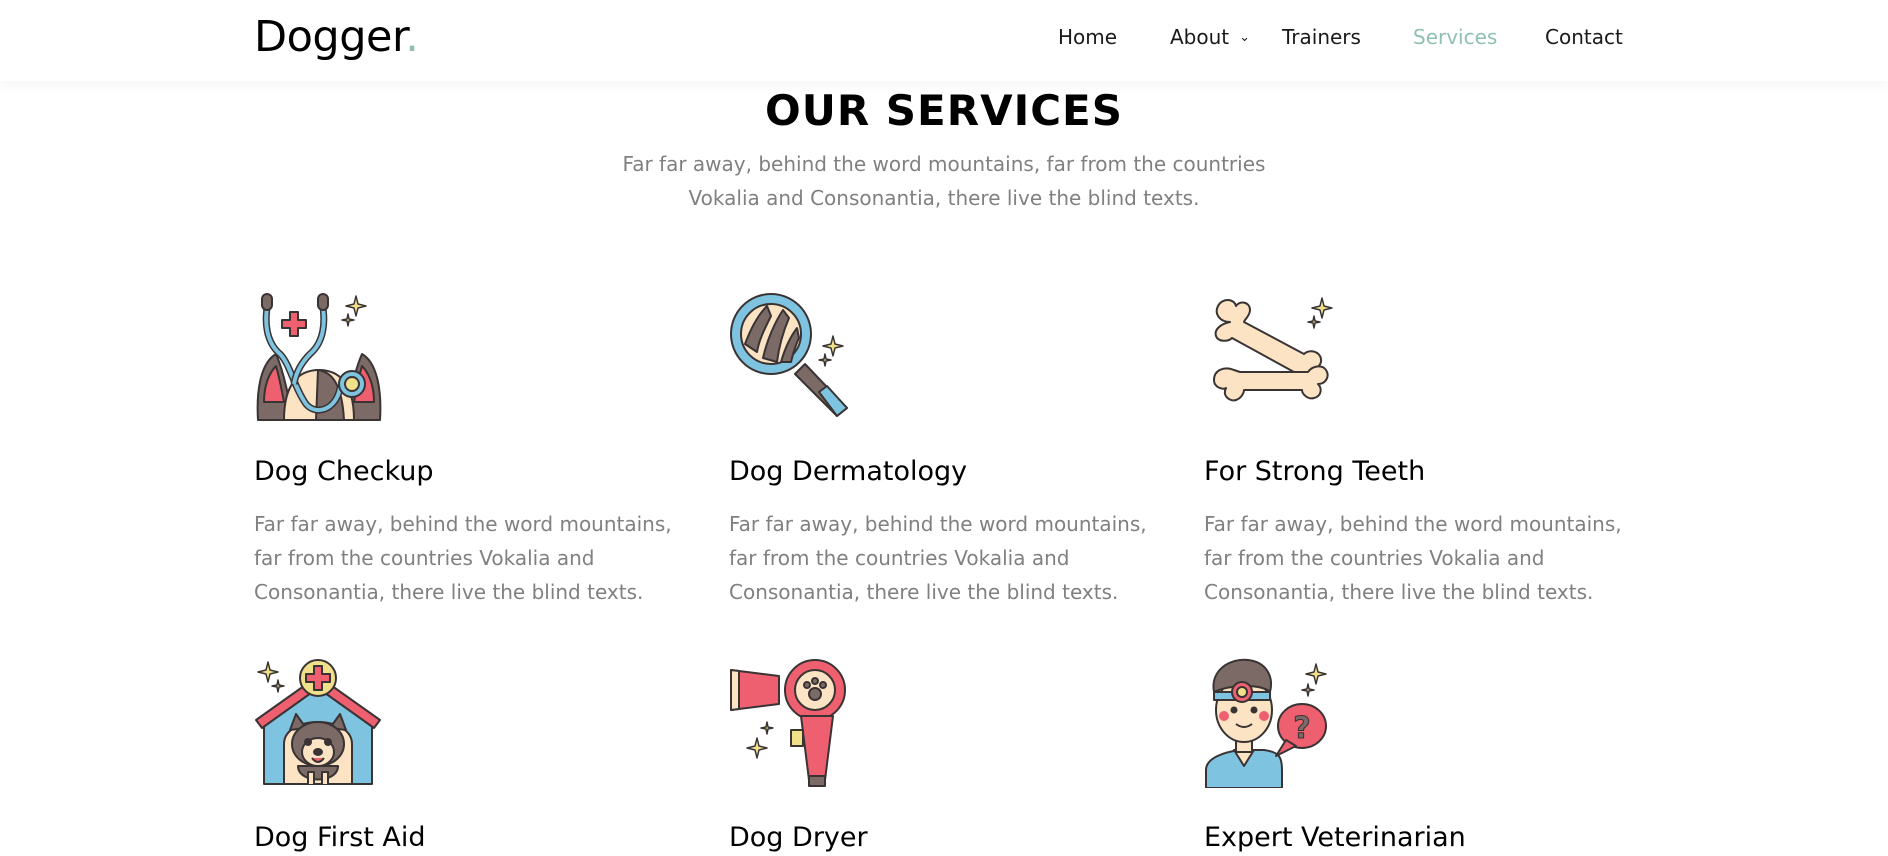 This screenshot has height=856, width=1888. What do you see at coordinates (1266, 723) in the screenshot?
I see `veterinarian-icon: ?` at bounding box center [1266, 723].